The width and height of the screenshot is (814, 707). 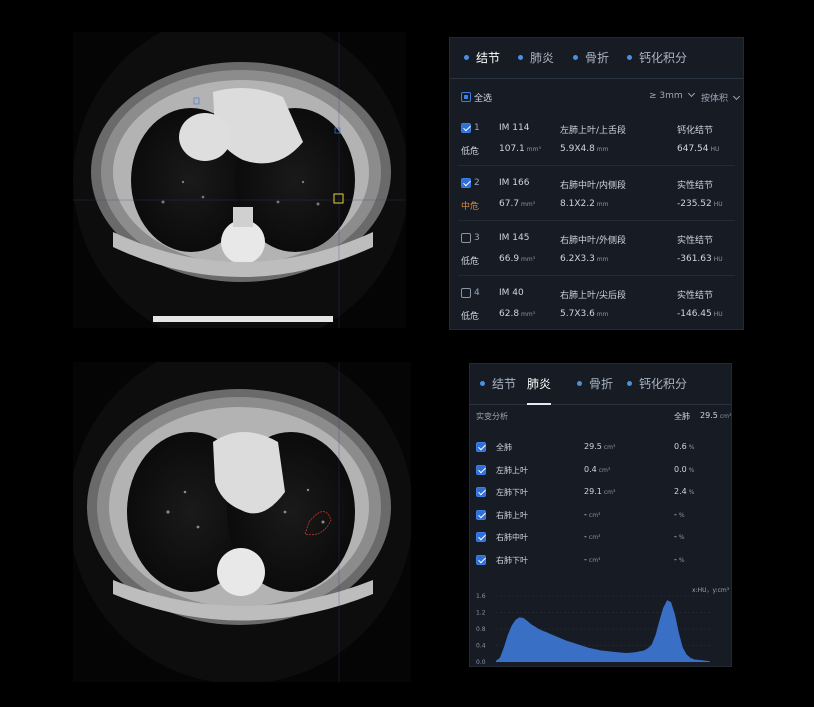 What do you see at coordinates (601, 563) in the screenshot?
I see `lobe-row: 右肺下叶 - cm³ -%` at bounding box center [601, 563].